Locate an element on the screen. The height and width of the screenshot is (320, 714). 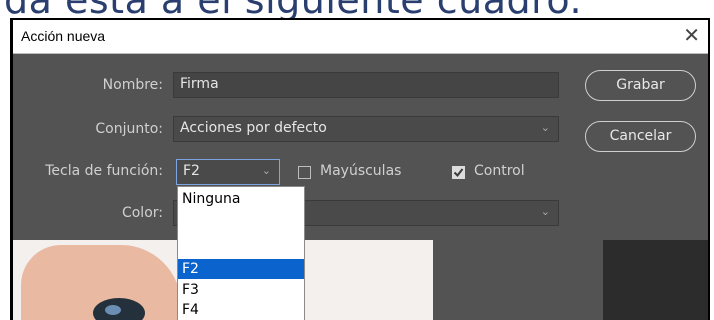
record-button: Grabar is located at coordinates (640, 85).